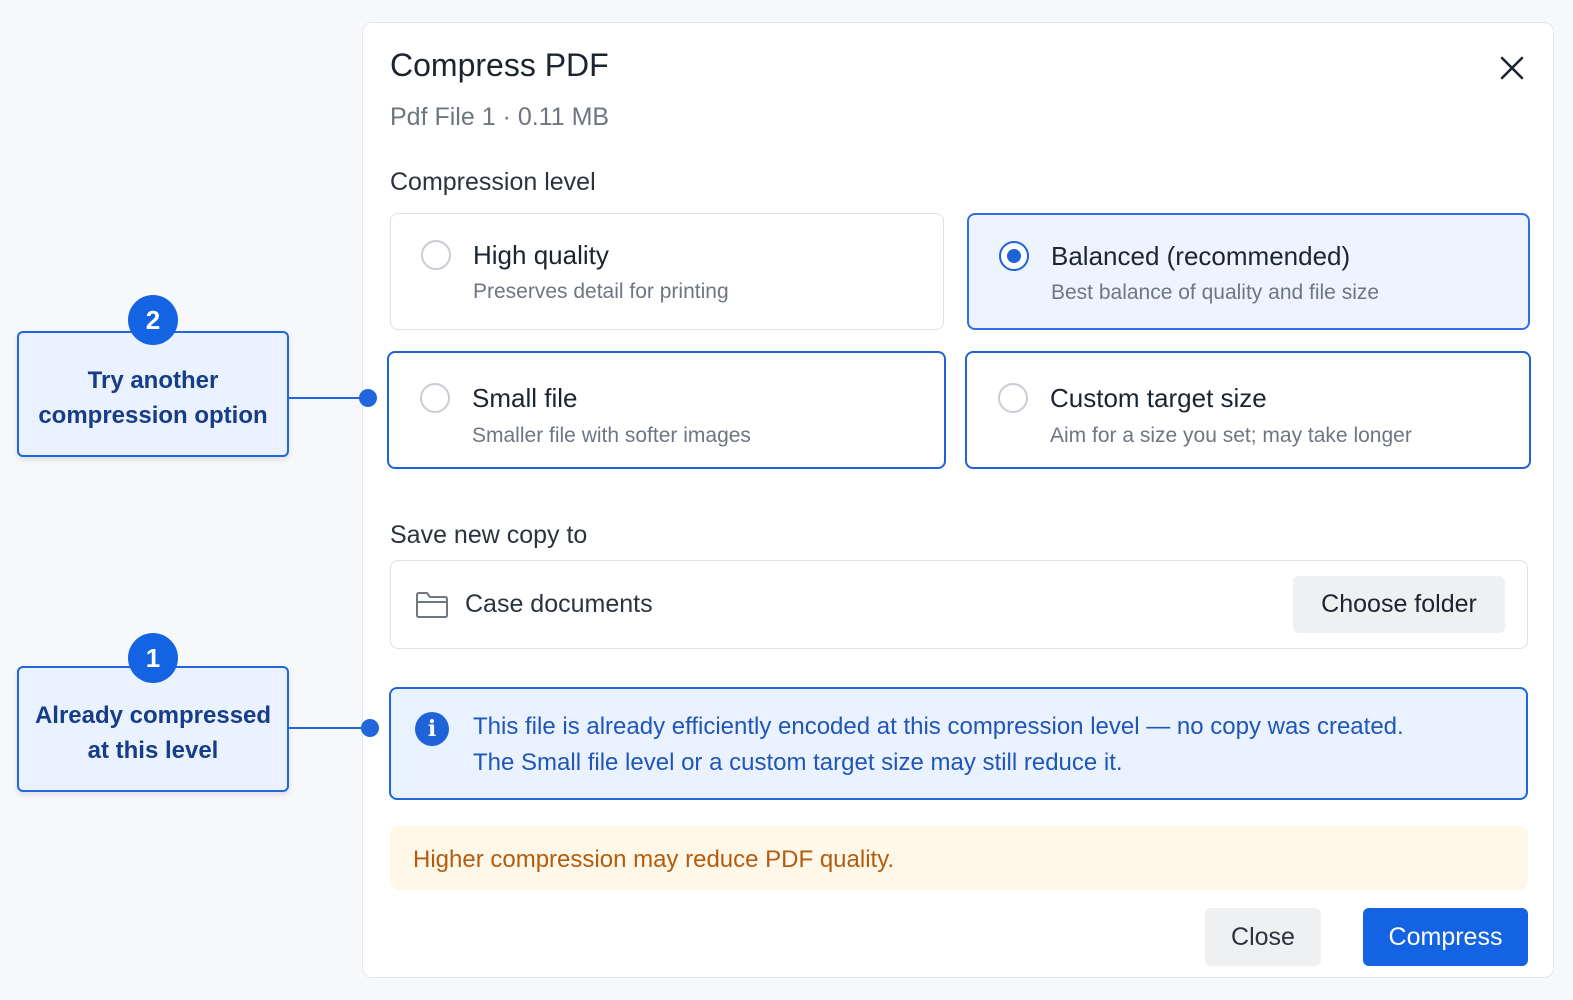 The width and height of the screenshot is (1573, 1000). What do you see at coordinates (153, 415) in the screenshot?
I see `callout-line: compression option` at bounding box center [153, 415].